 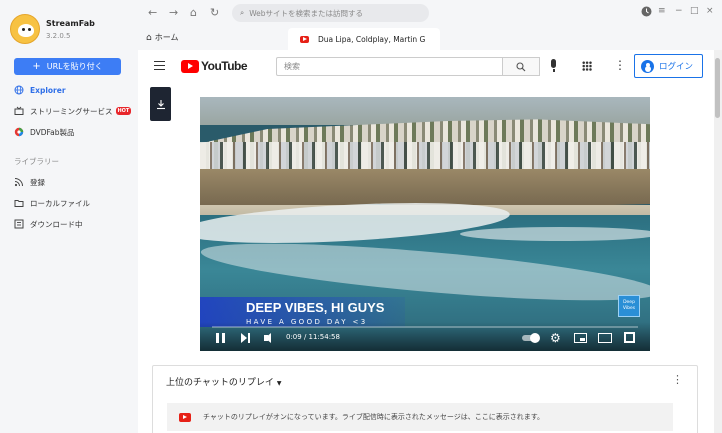 What do you see at coordinates (58, 35) in the screenshot?
I see `app-version: 3.2.0.5` at bounding box center [58, 35].